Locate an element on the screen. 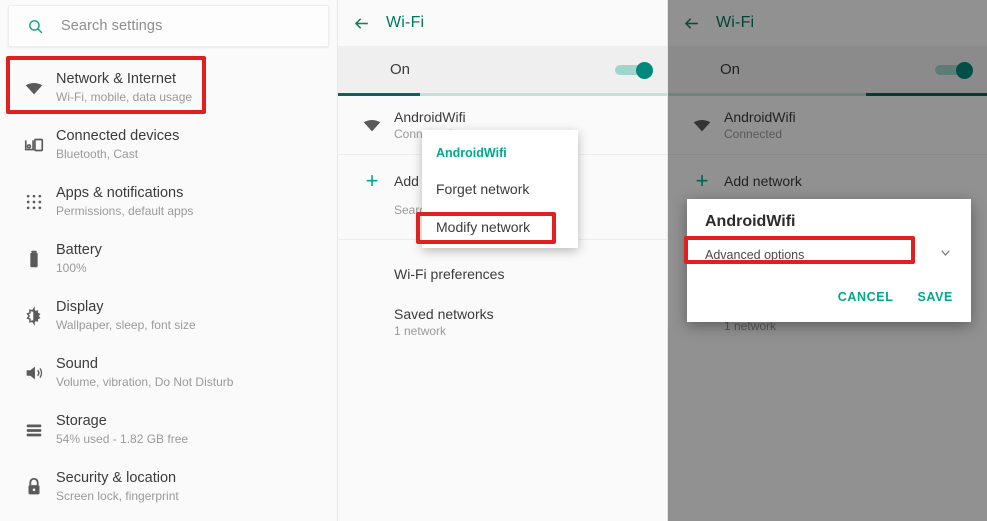 The image size is (987, 521). context-menu-item-modify-network: Modify network is located at coordinates (500, 227).